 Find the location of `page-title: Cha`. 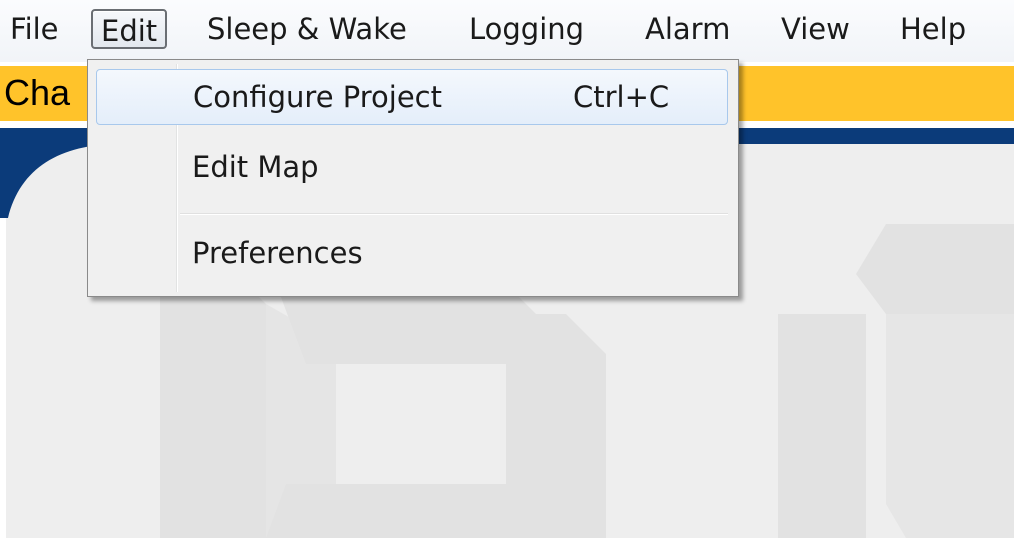

page-title: Cha is located at coordinates (37, 92).